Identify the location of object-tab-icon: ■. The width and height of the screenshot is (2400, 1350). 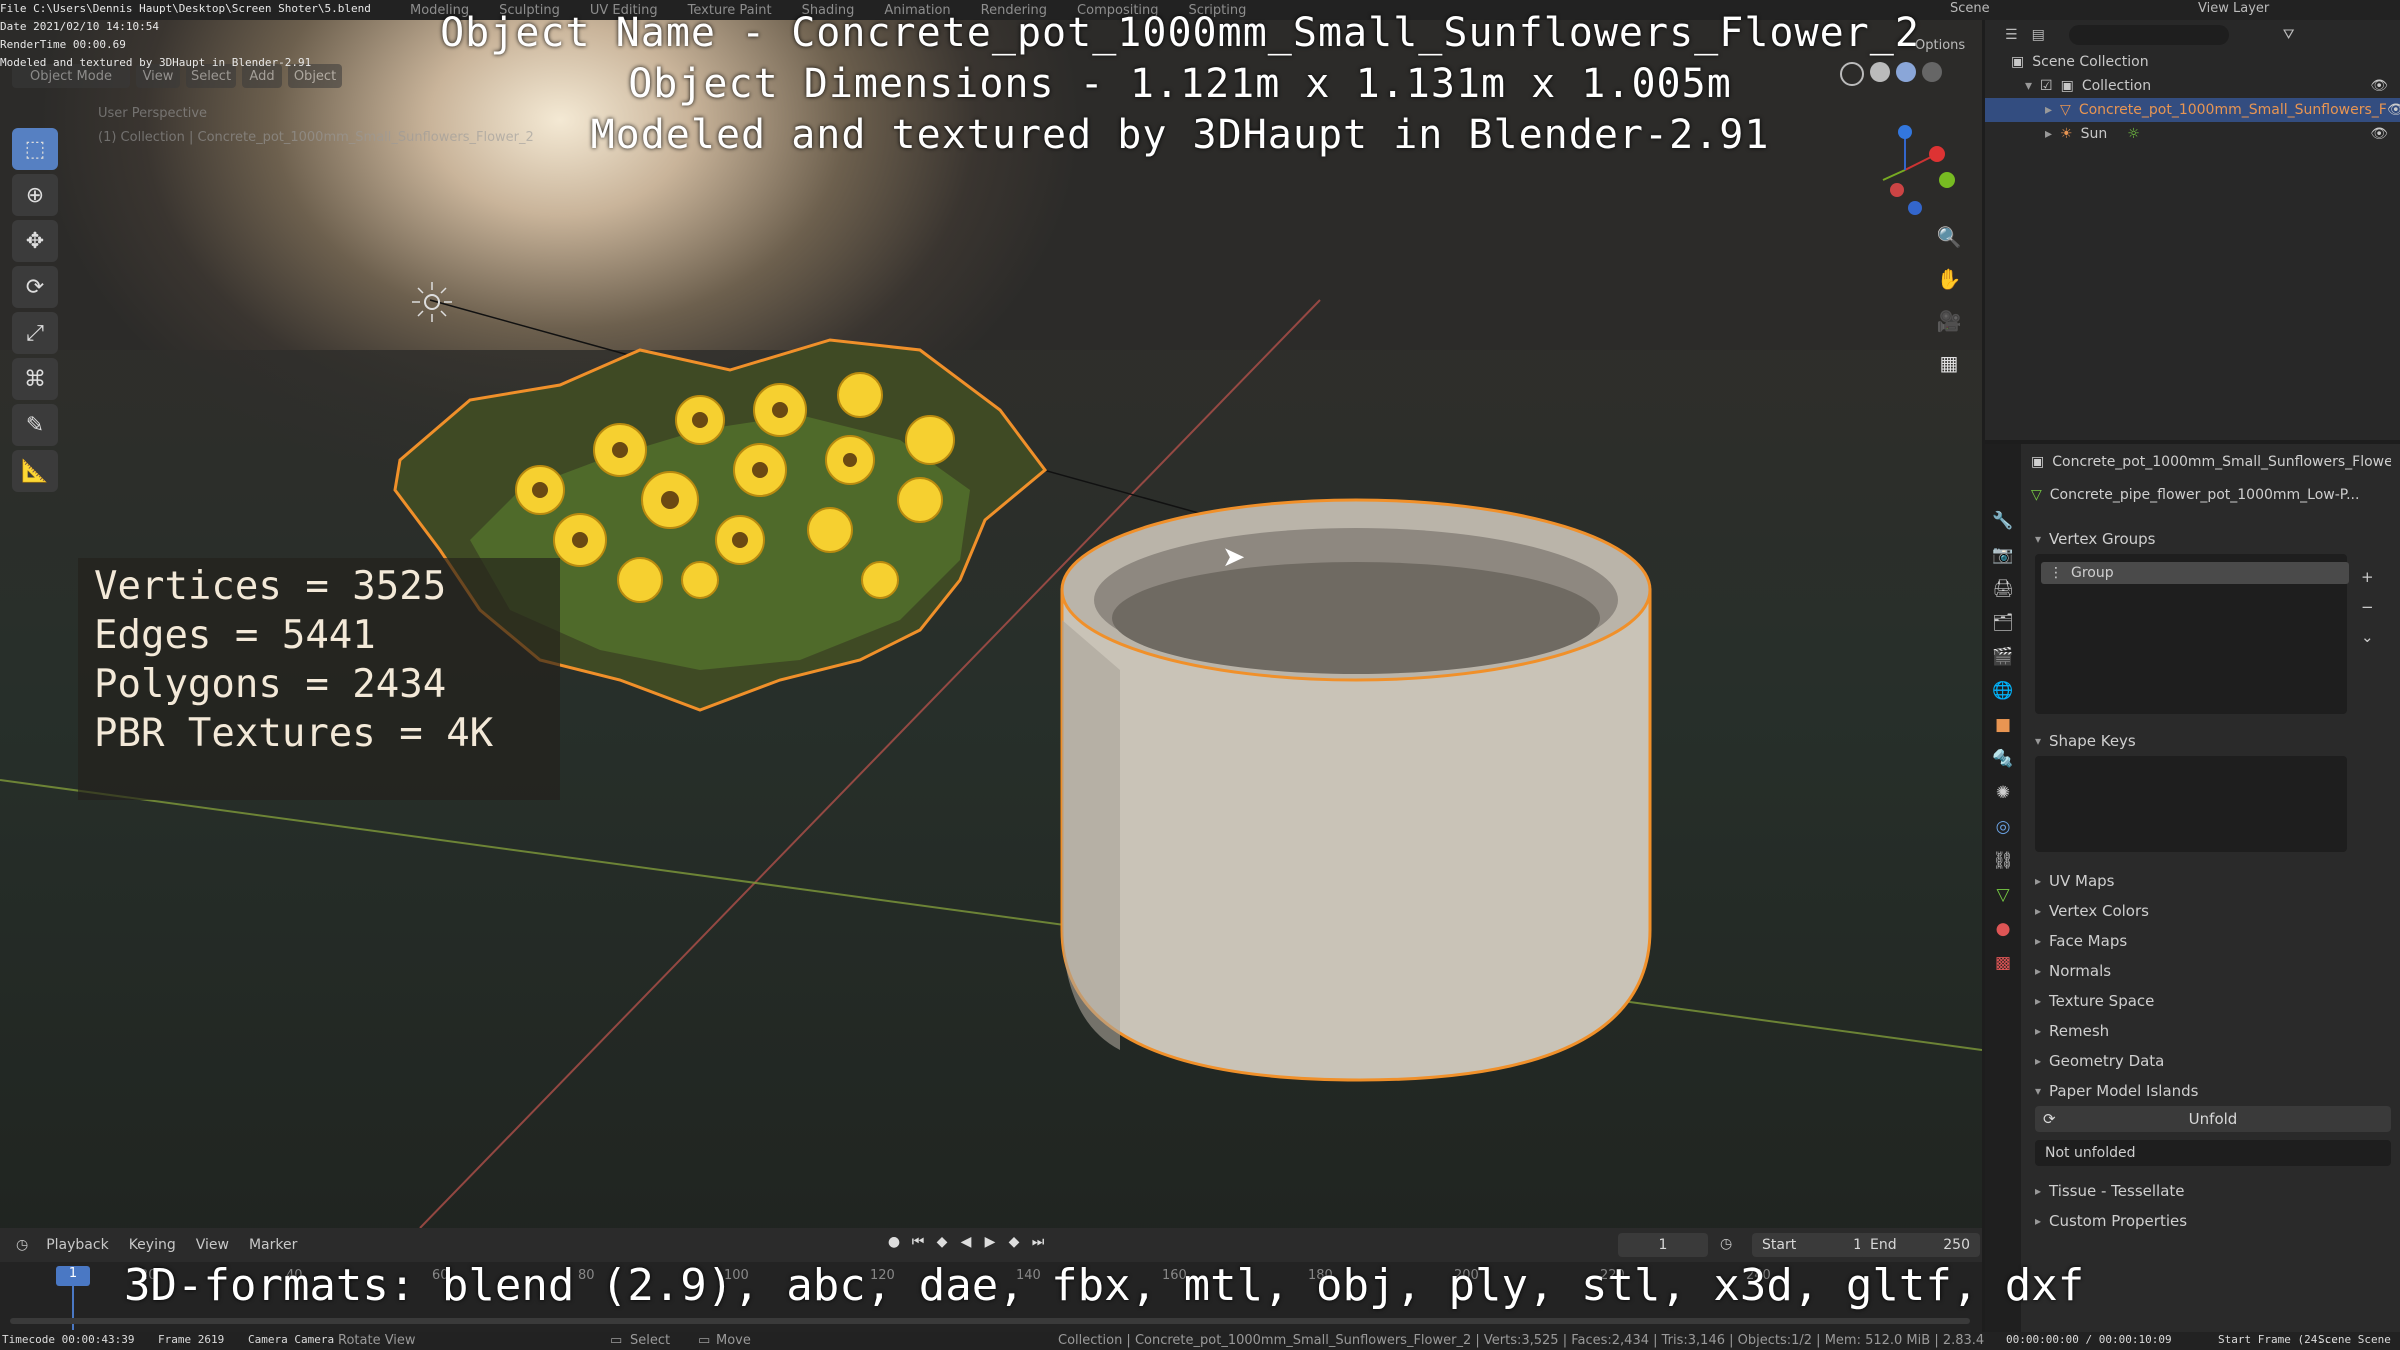
(2003, 725).